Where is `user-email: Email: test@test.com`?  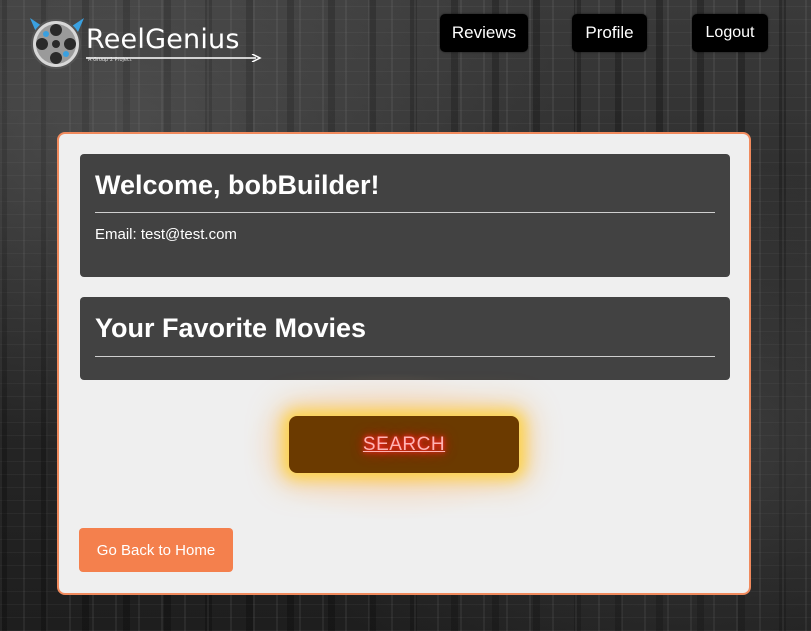 user-email: Email: test@test.com is located at coordinates (166, 234).